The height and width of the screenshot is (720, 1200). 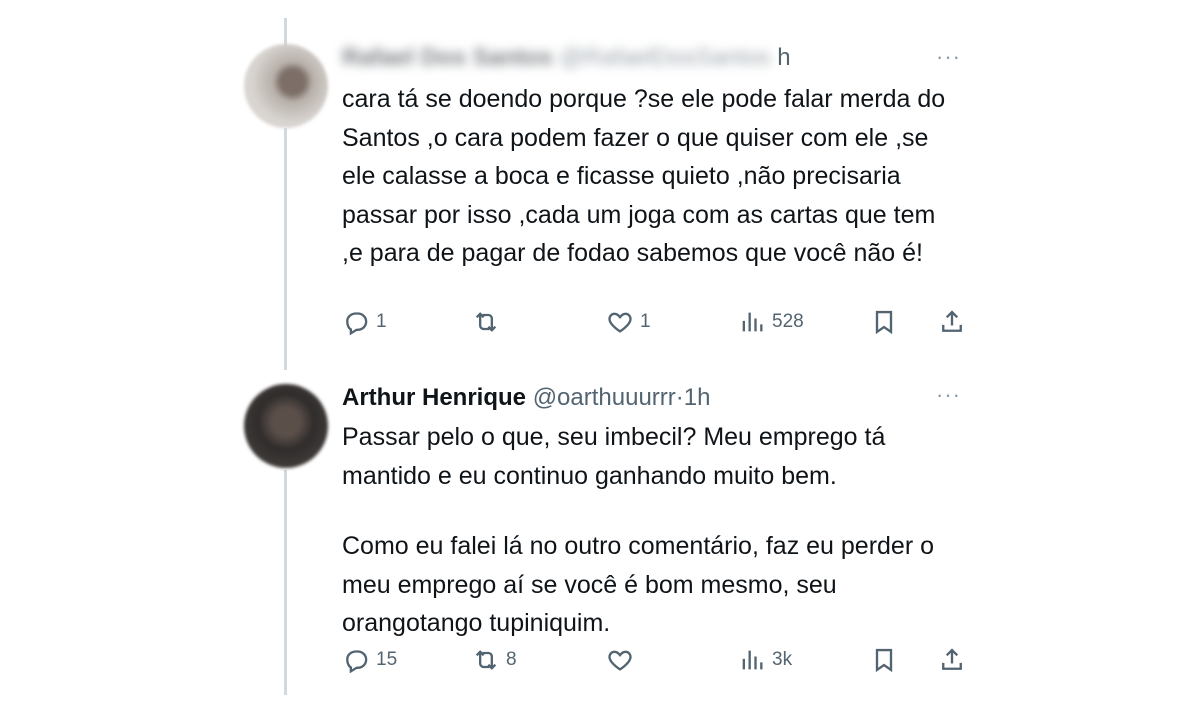 What do you see at coordinates (511, 659) in the screenshot?
I see `retweet-count: 8` at bounding box center [511, 659].